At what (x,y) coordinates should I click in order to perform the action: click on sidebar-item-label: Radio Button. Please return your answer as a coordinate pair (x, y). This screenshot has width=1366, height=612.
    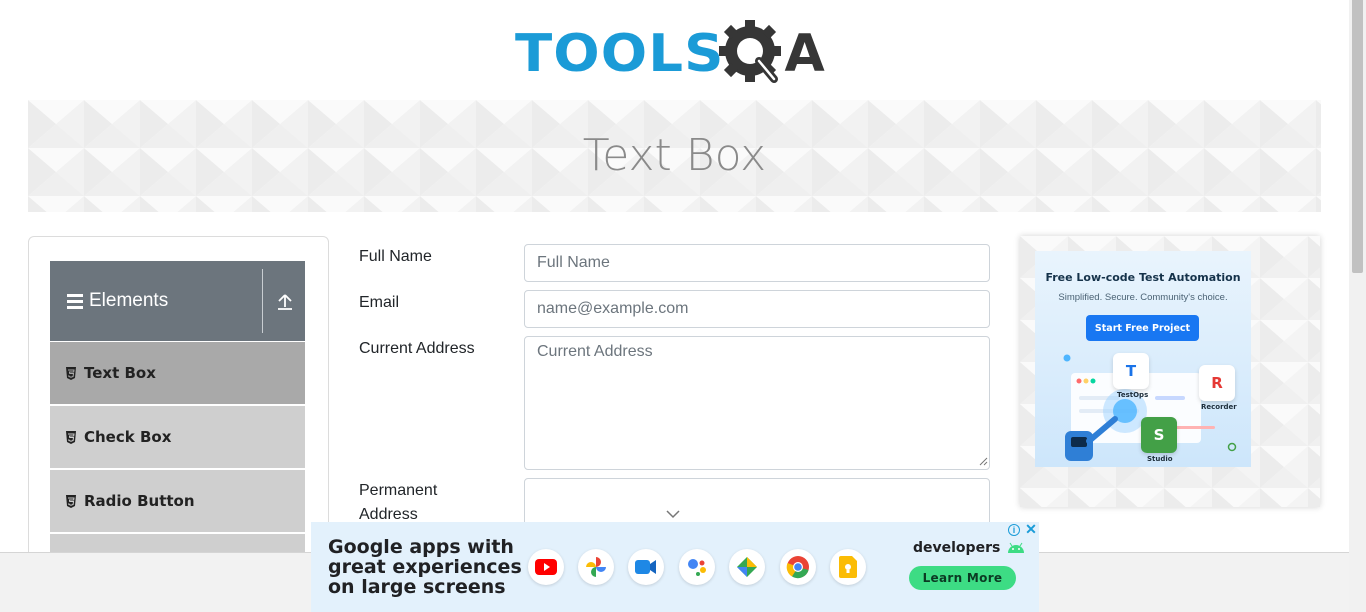
    Looking at the image, I should click on (139, 501).